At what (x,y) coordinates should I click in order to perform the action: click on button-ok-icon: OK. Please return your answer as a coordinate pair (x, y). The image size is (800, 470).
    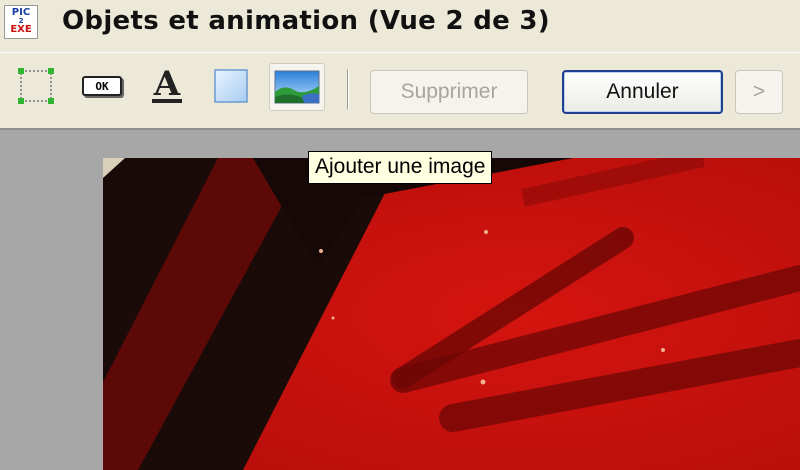
    Looking at the image, I should click on (102, 86).